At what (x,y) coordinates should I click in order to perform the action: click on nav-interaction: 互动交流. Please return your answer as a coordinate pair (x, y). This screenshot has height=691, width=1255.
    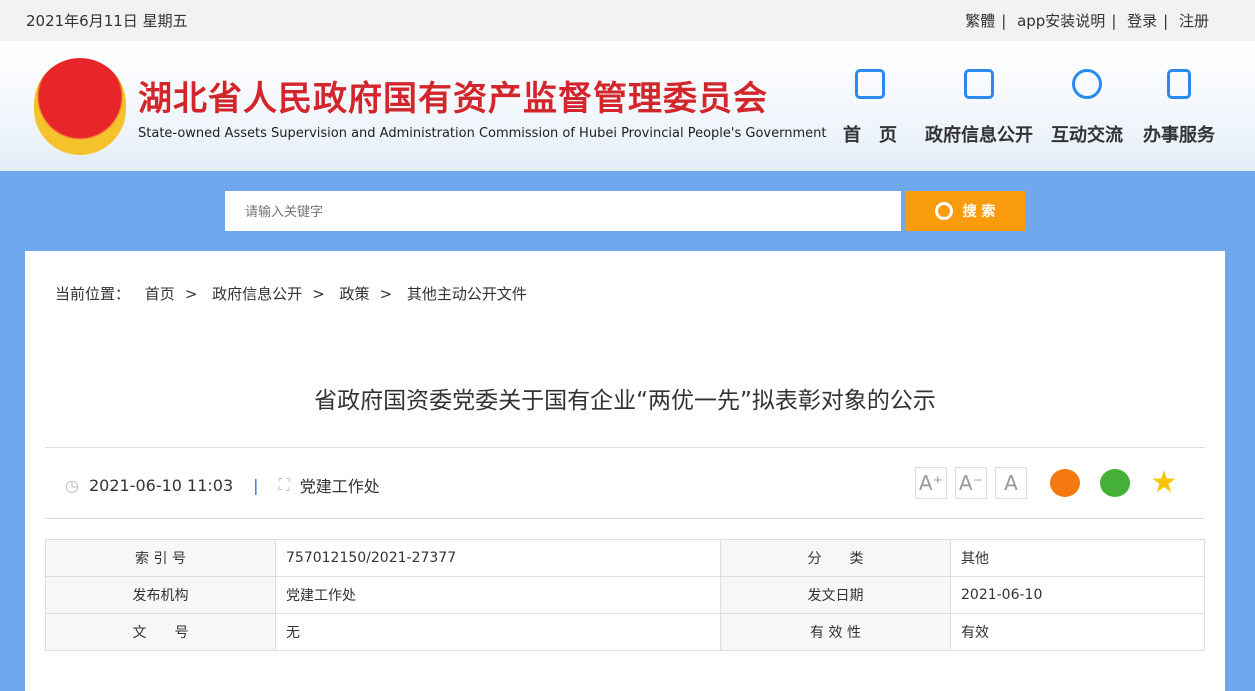
    Looking at the image, I should click on (1087, 108).